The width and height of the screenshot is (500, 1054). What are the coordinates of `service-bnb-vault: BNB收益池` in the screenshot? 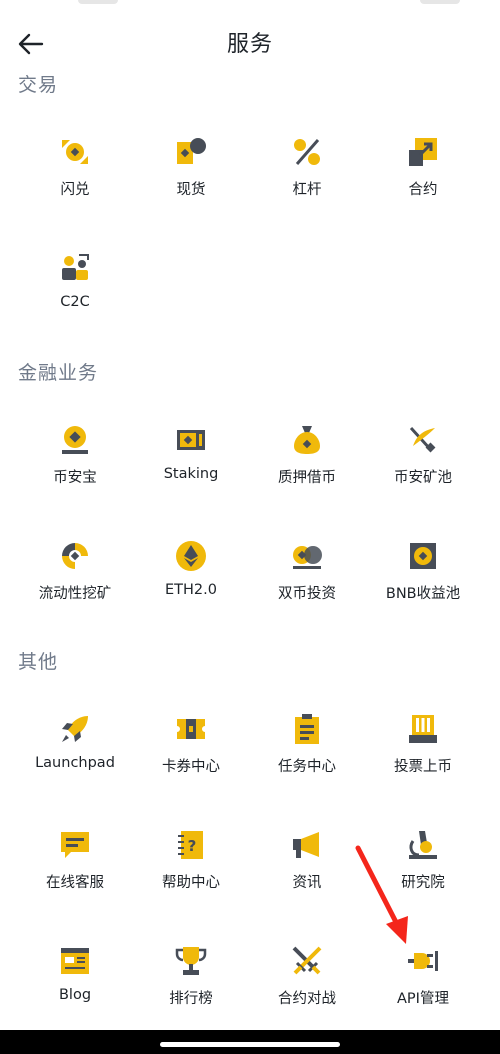 It's located at (423, 590).